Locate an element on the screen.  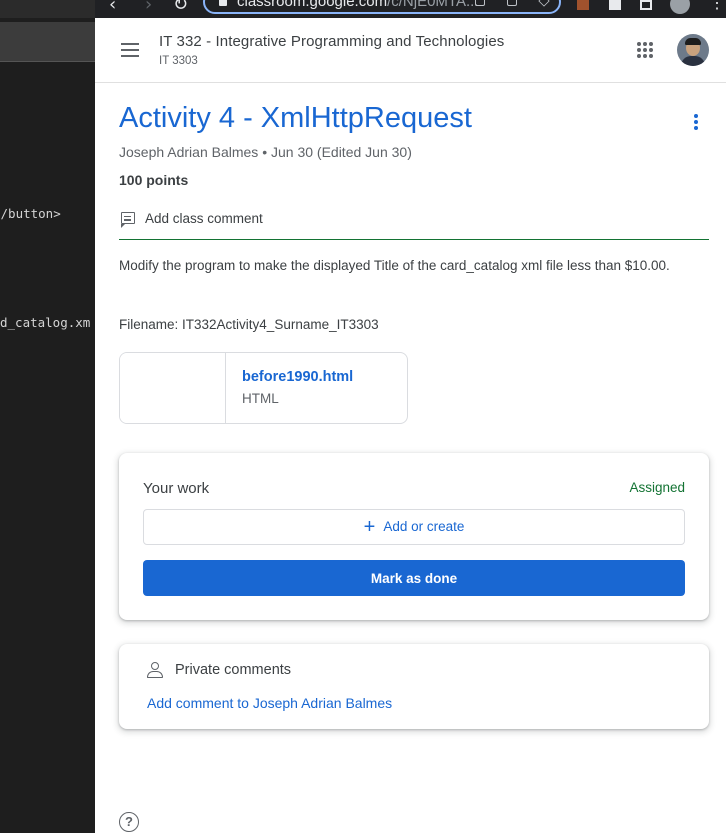
your-work-title: Your work is located at coordinates (176, 488).